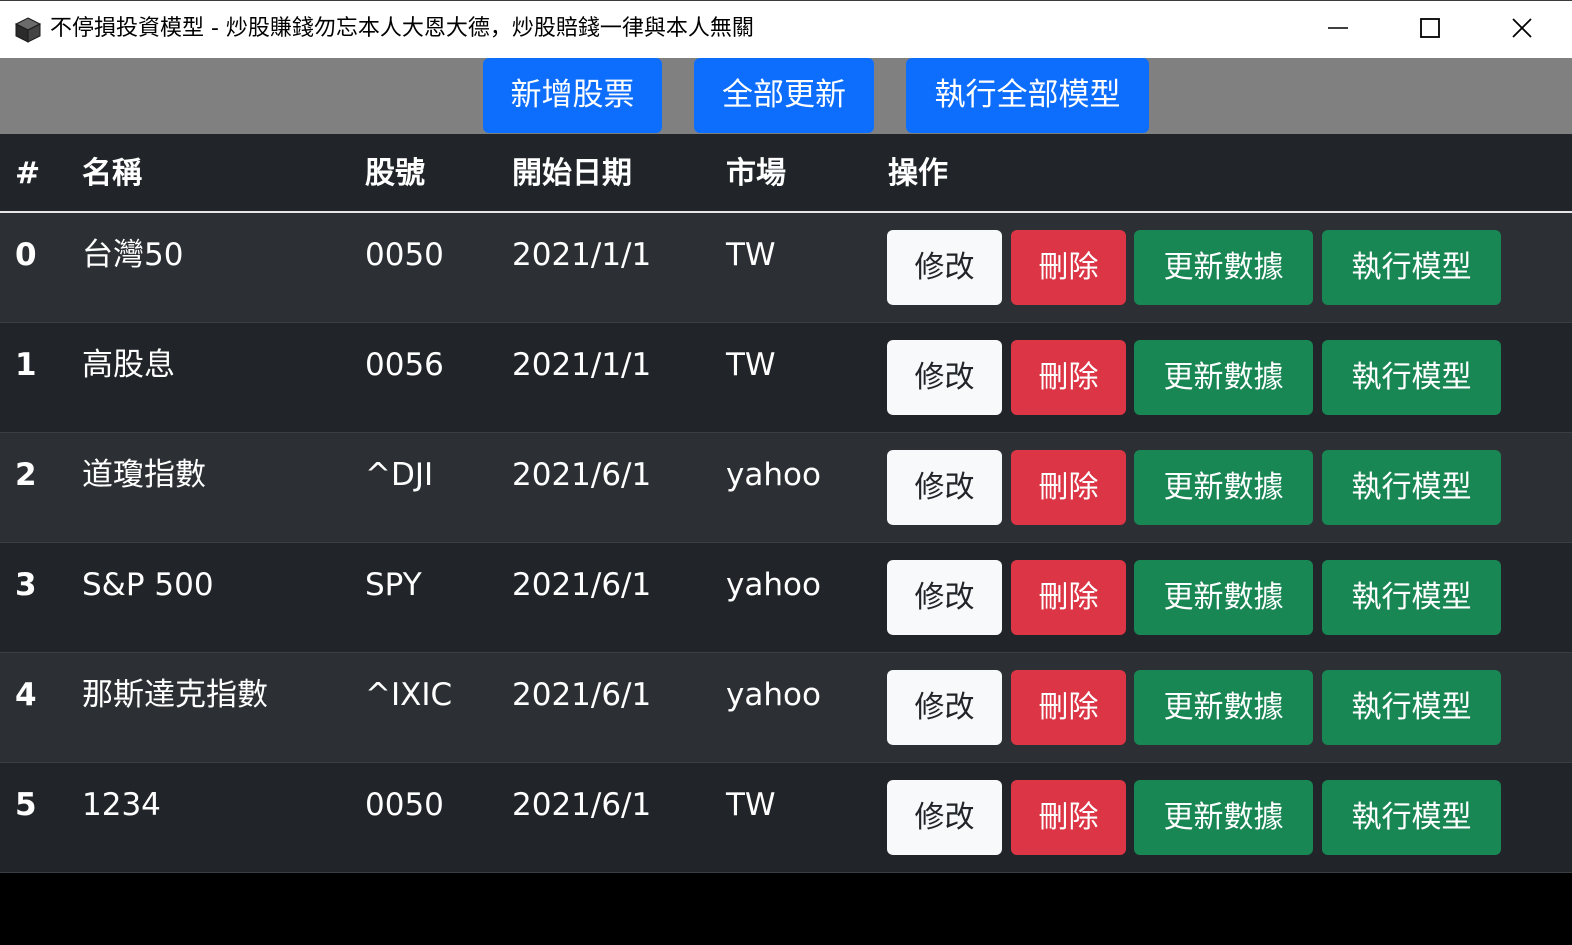 This screenshot has height=945, width=1572. Describe the element at coordinates (402, 28) in the screenshot. I see `window-title: 不停損投資模型 - 炒股賺錢勿忘本人大恩大德，炒股賠錢一律與本人無關` at that location.